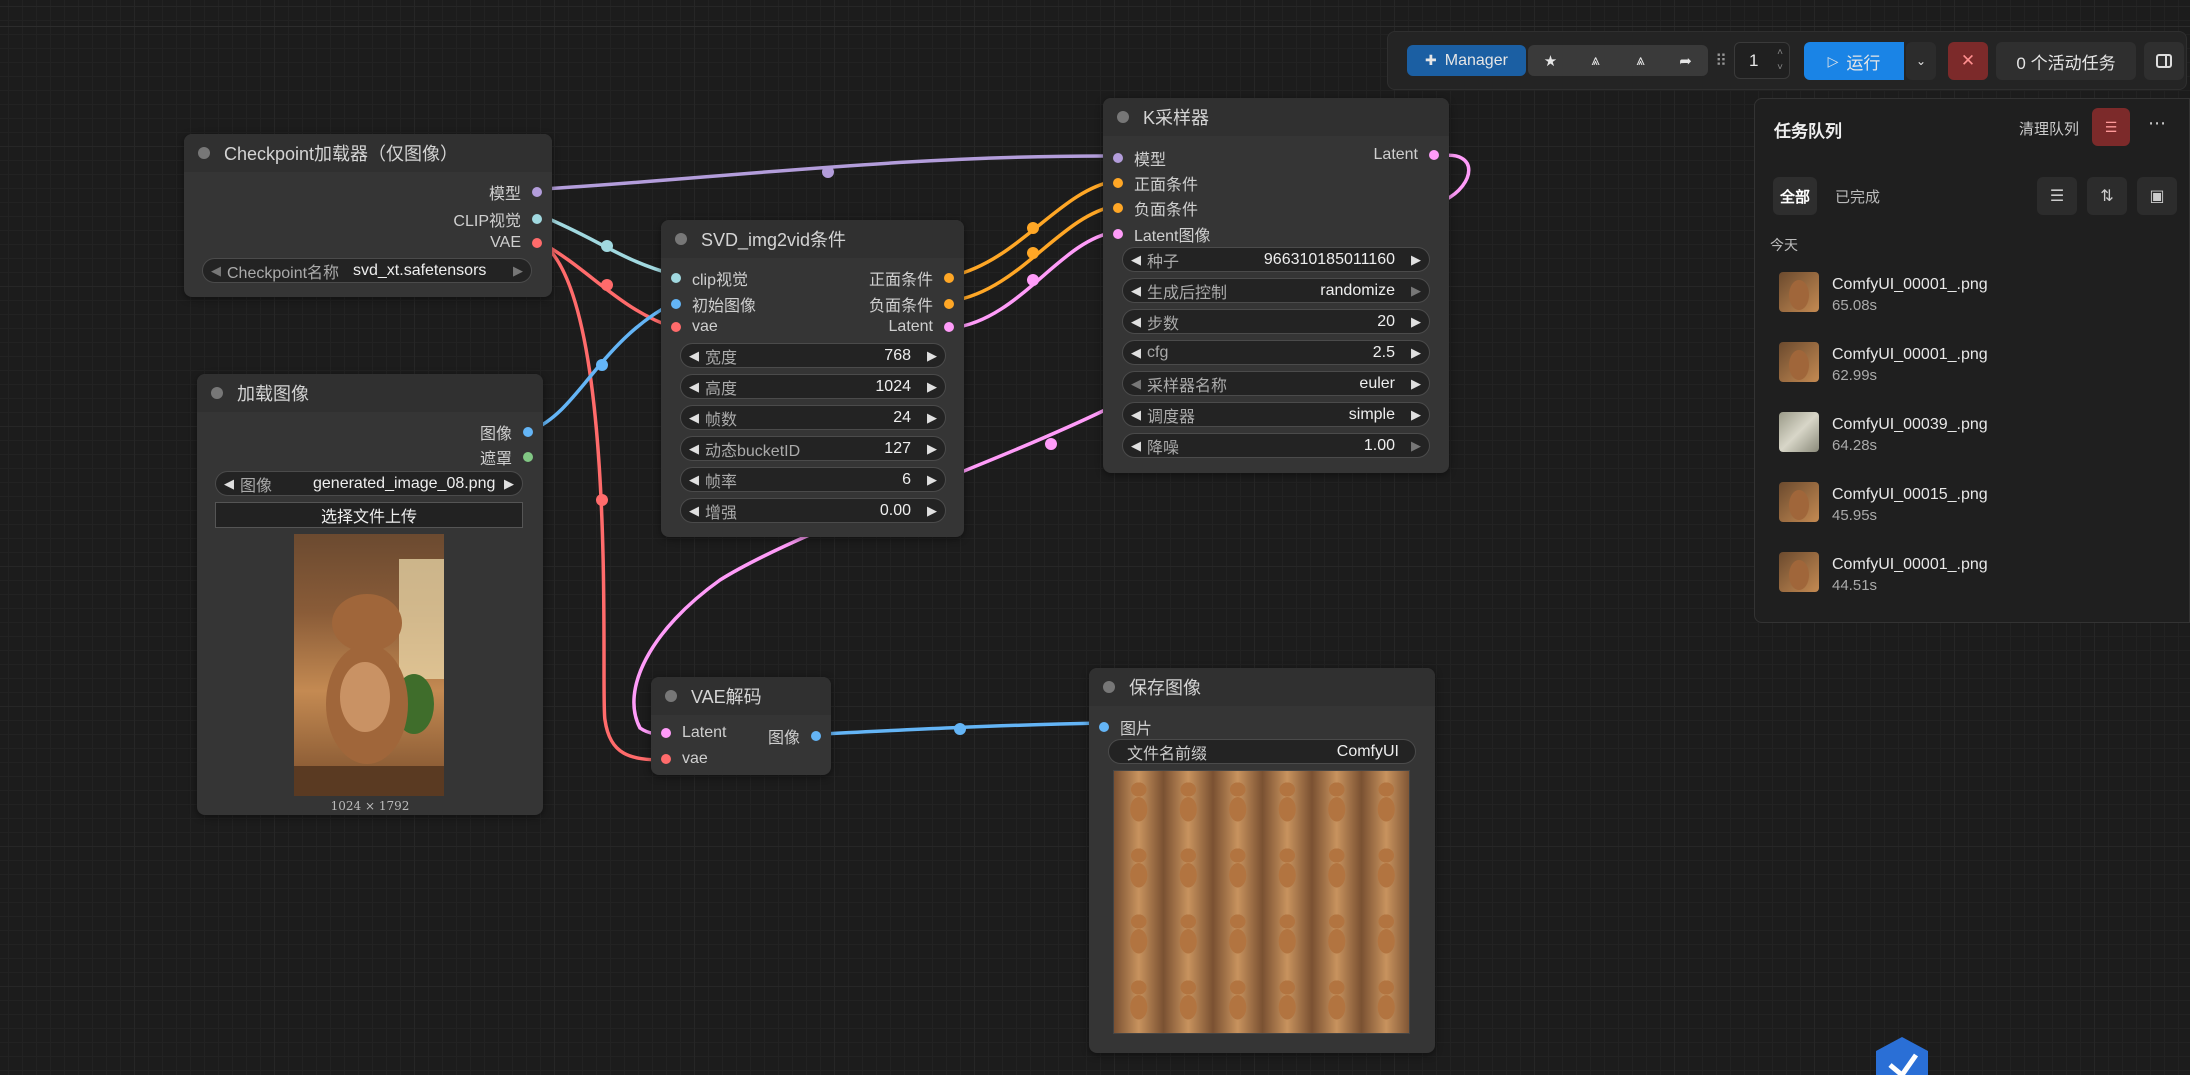  I want to click on vae-decode-node: VAE解码 Latent vae 图像, so click(741, 726).